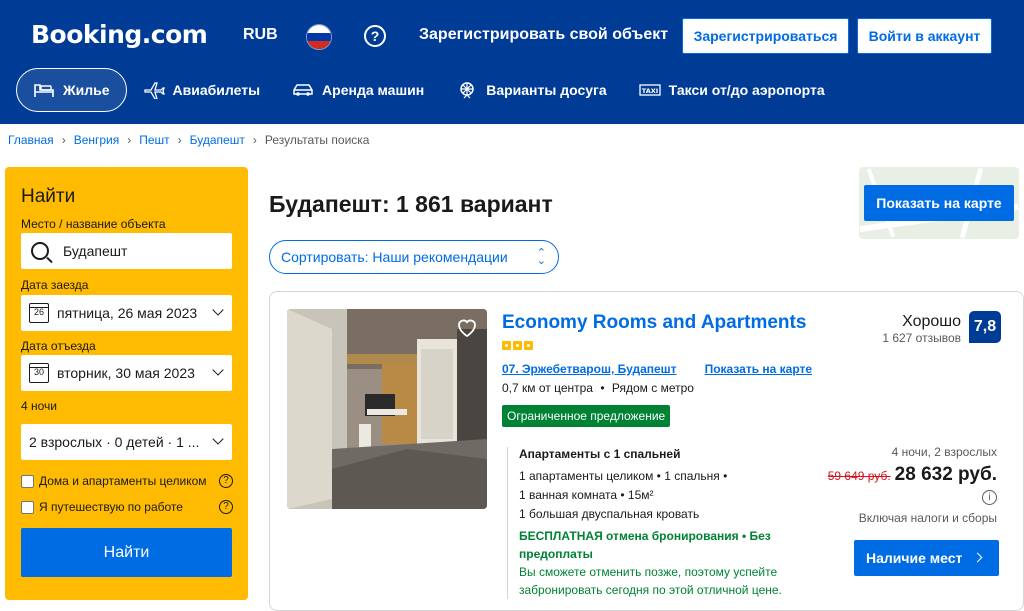  Describe the element at coordinates (319, 37) in the screenshot. I see `russian-flag-icon` at that location.